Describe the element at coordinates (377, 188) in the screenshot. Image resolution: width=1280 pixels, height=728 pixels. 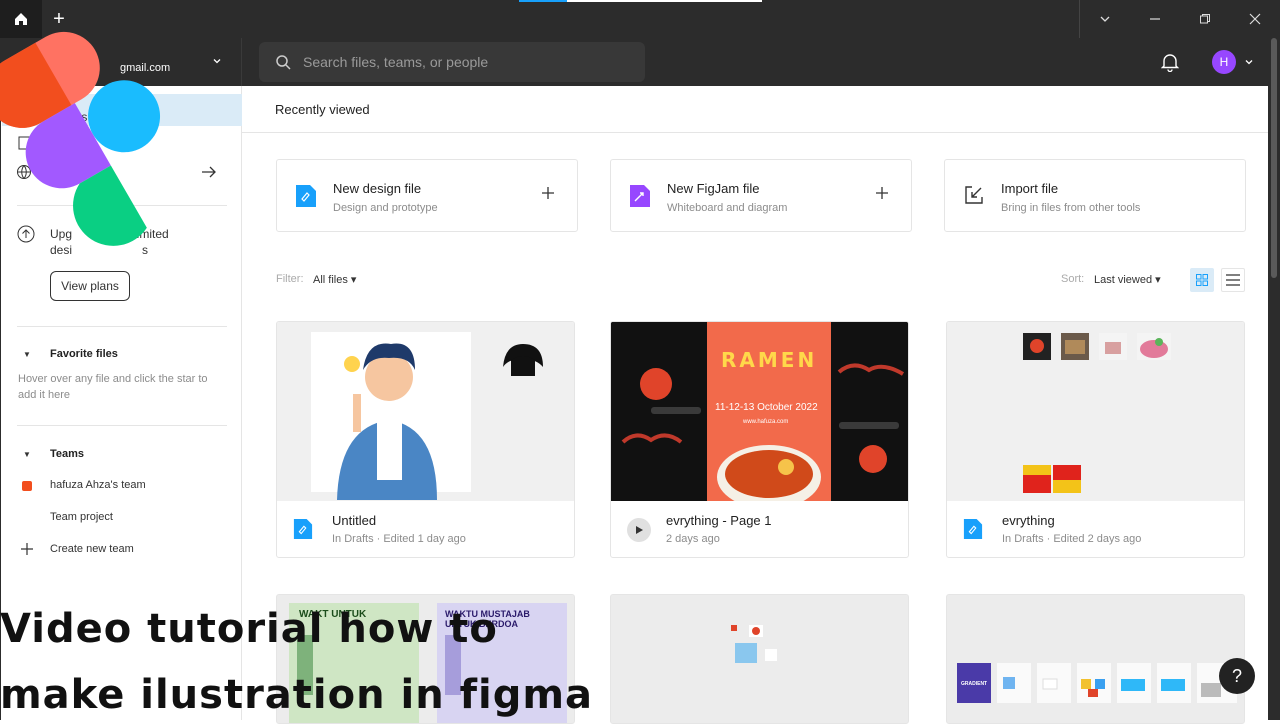
I see `action-title: New design file` at that location.